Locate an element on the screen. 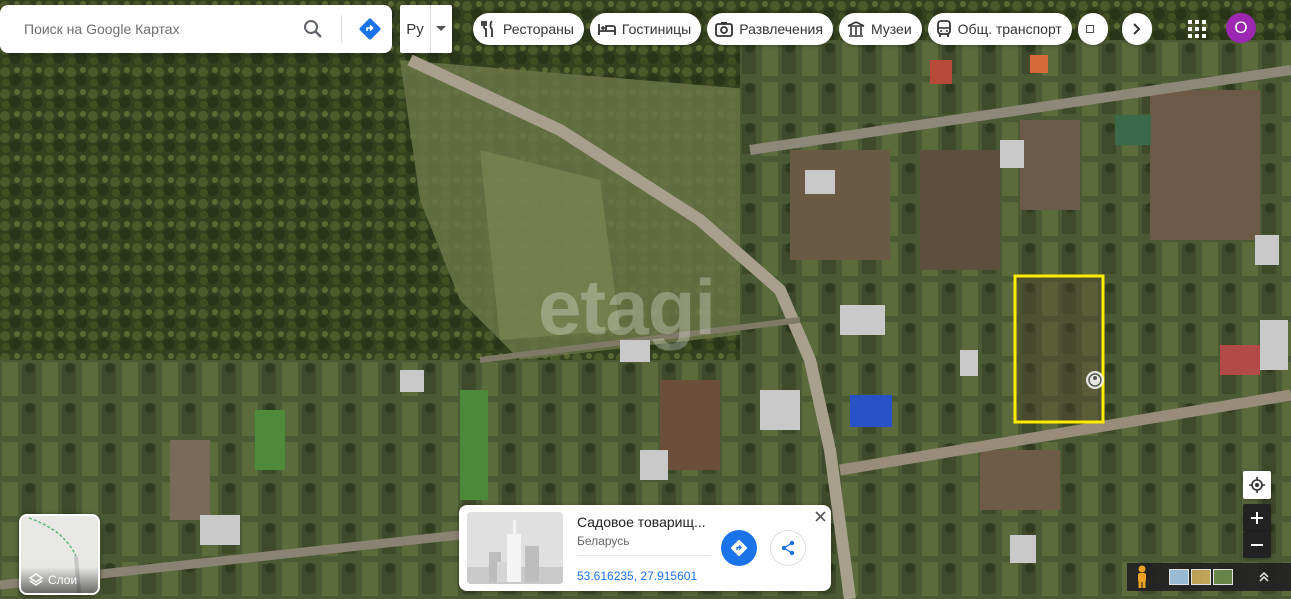 Image resolution: width=1291 pixels, height=599 pixels. category-icon is located at coordinates (1089, 29).